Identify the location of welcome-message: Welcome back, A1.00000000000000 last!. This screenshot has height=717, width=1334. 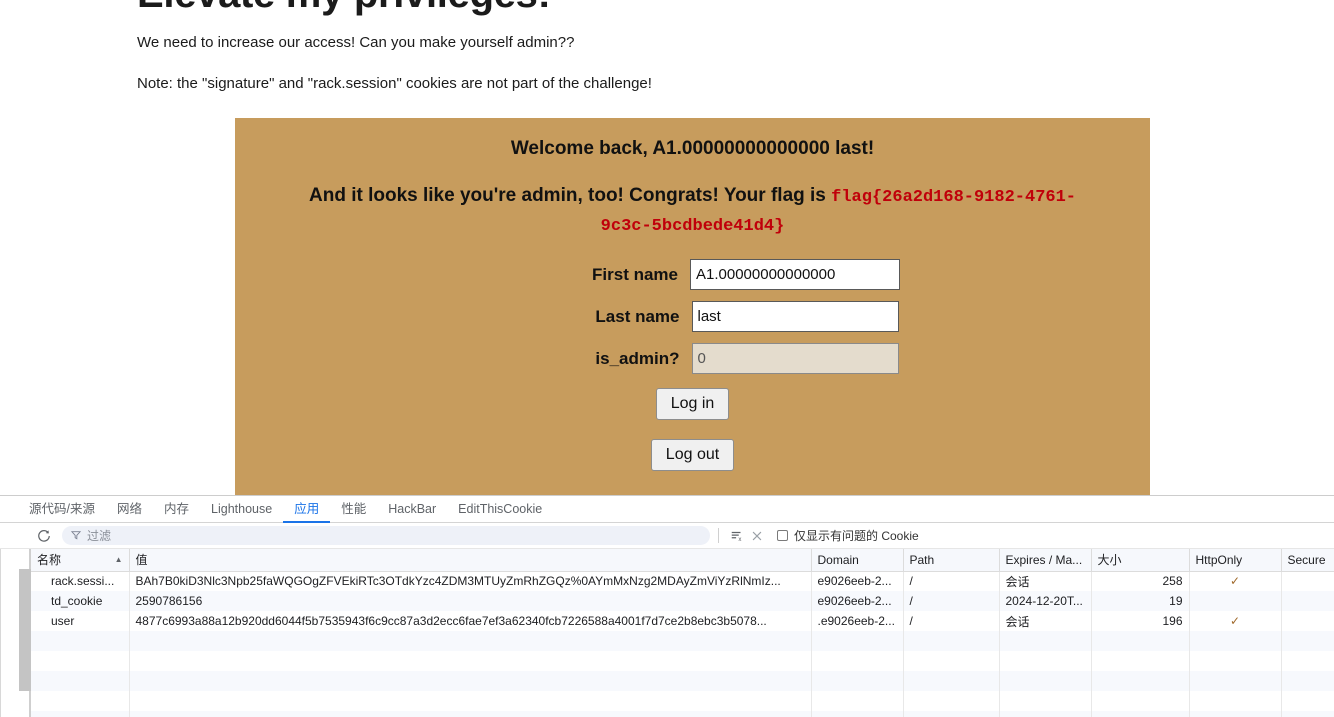
(692, 148).